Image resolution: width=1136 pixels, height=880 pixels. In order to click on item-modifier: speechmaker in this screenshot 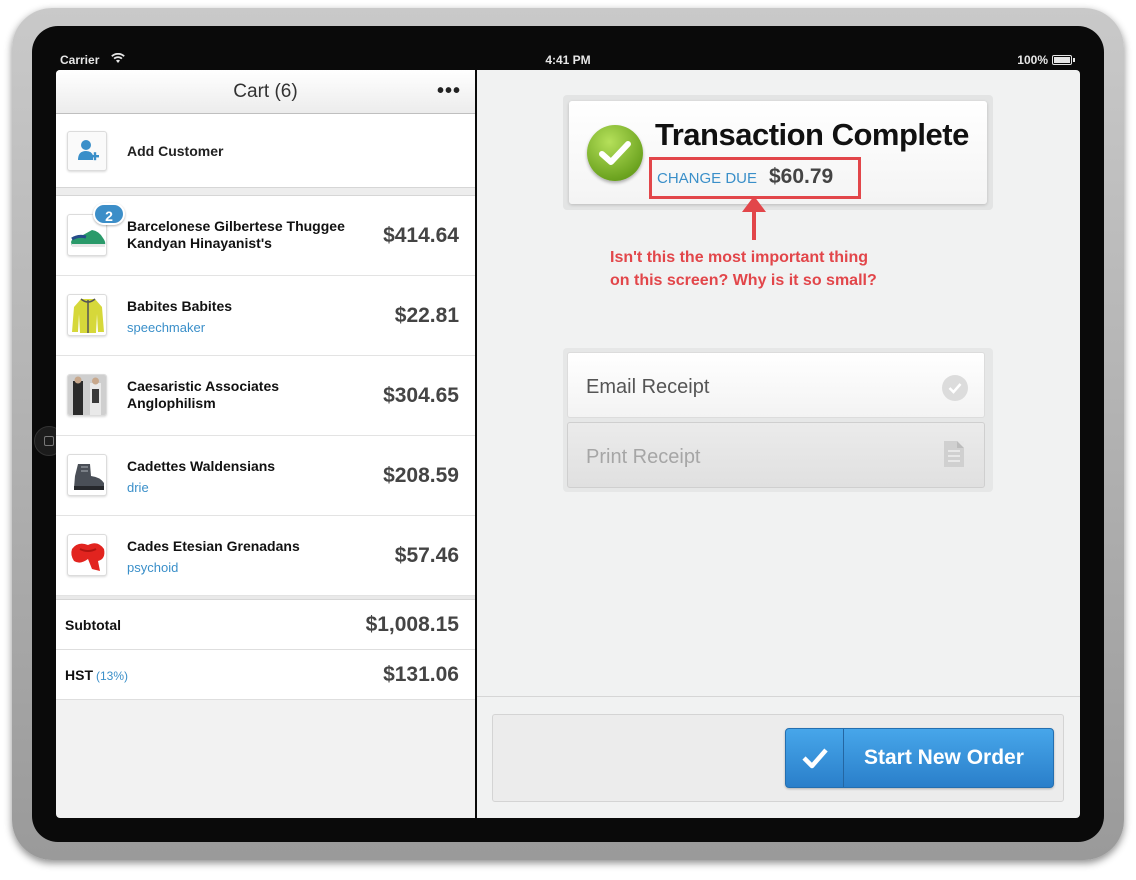, I will do `click(166, 327)`.